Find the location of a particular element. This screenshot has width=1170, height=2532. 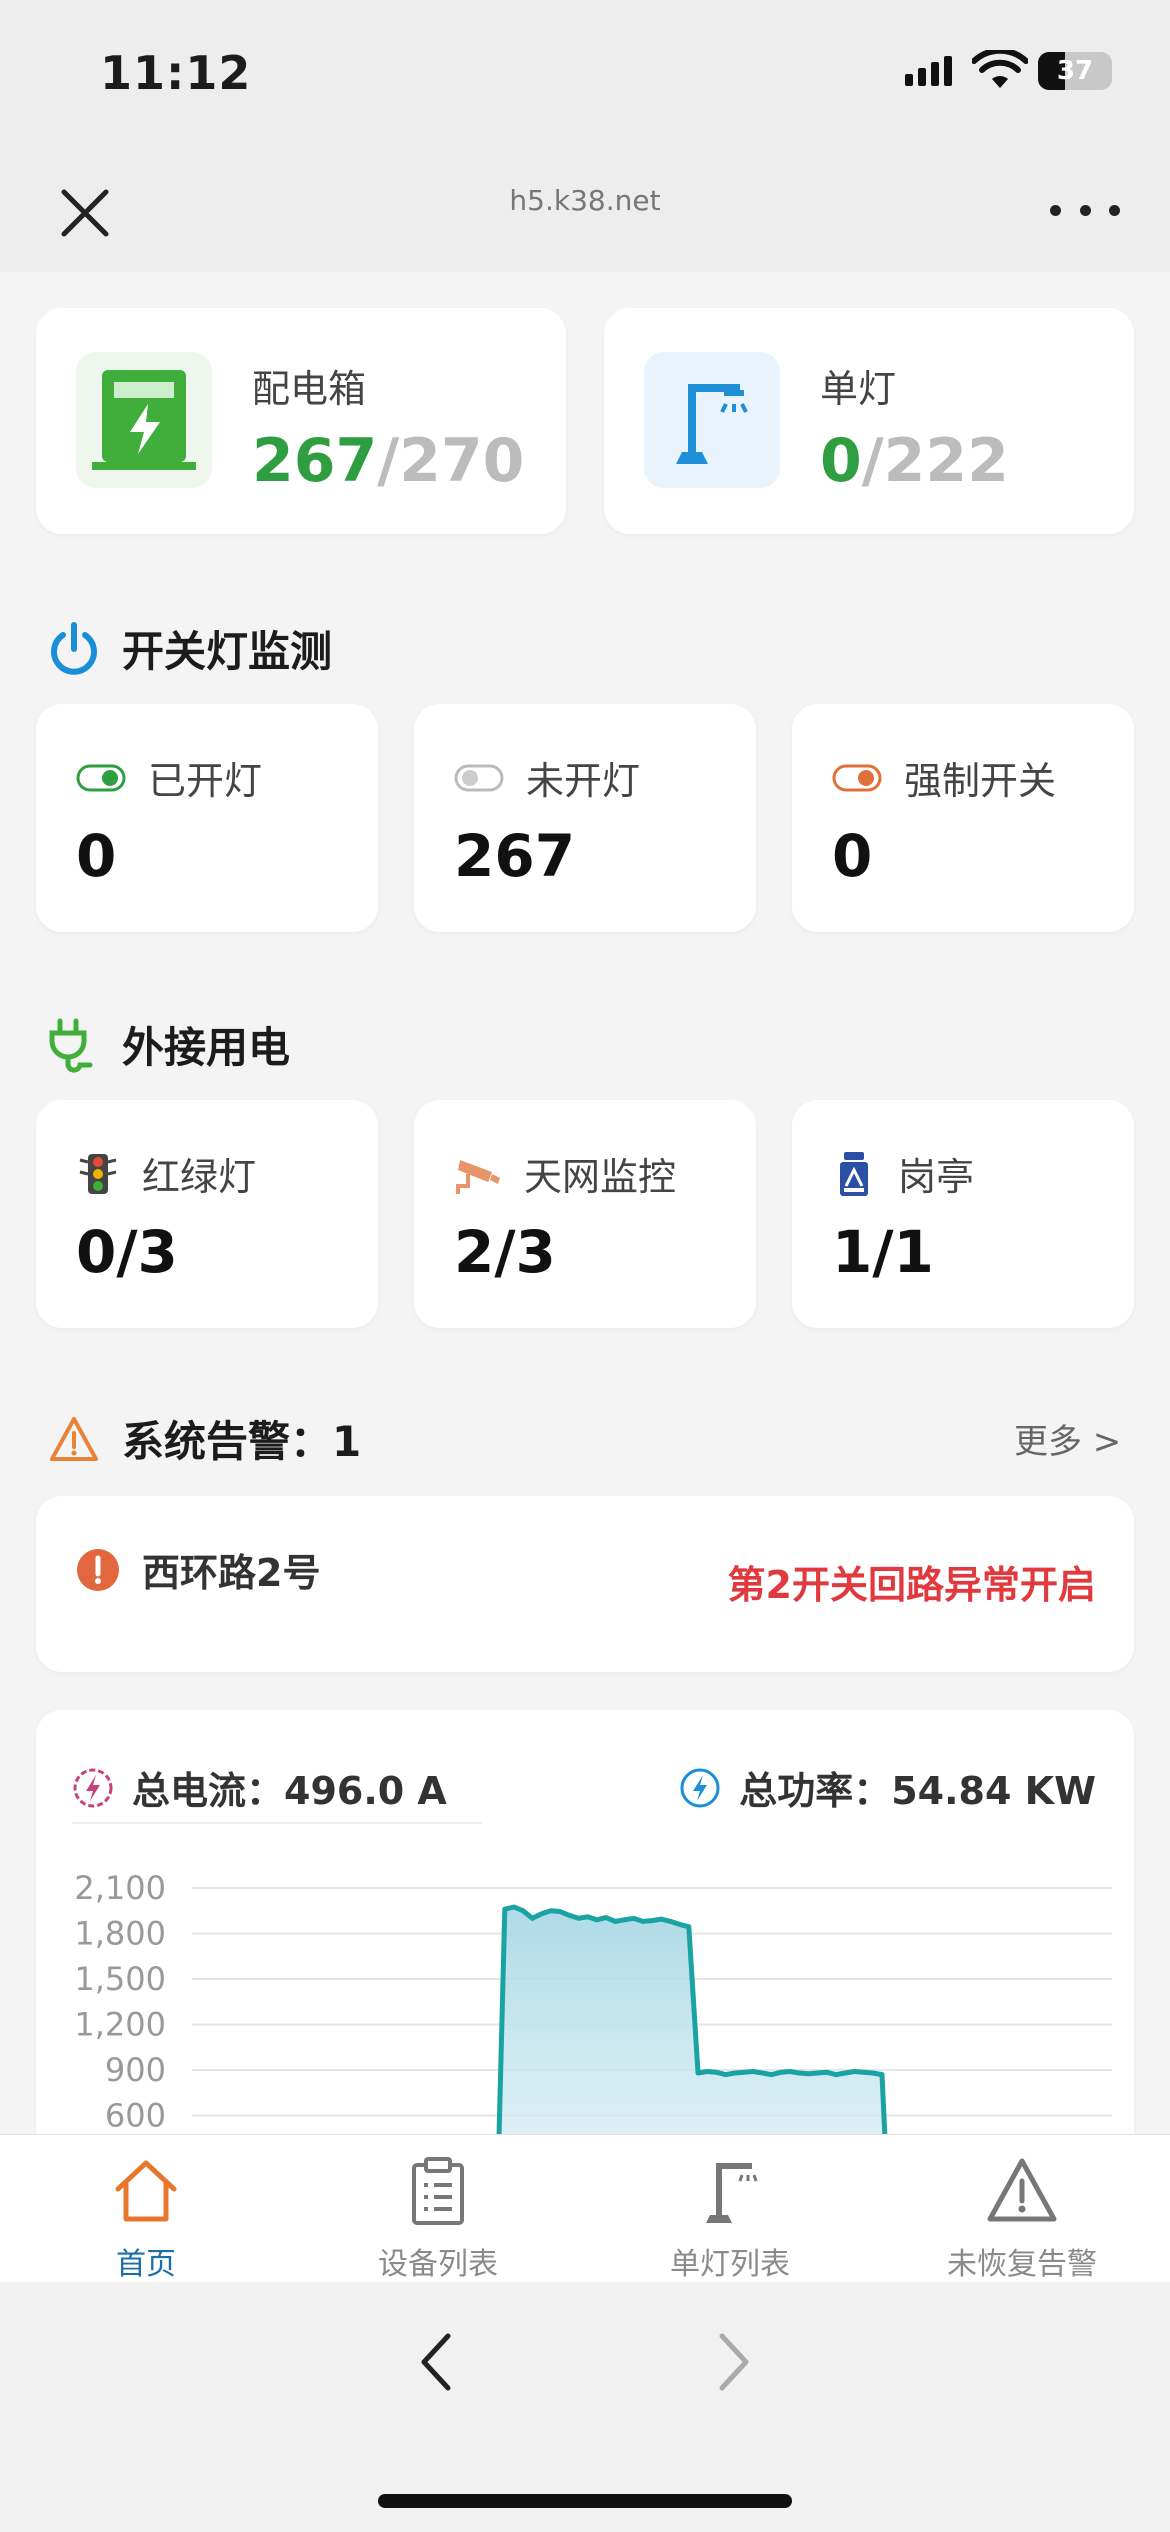

status-time: 11:12 is located at coordinates (176, 73).